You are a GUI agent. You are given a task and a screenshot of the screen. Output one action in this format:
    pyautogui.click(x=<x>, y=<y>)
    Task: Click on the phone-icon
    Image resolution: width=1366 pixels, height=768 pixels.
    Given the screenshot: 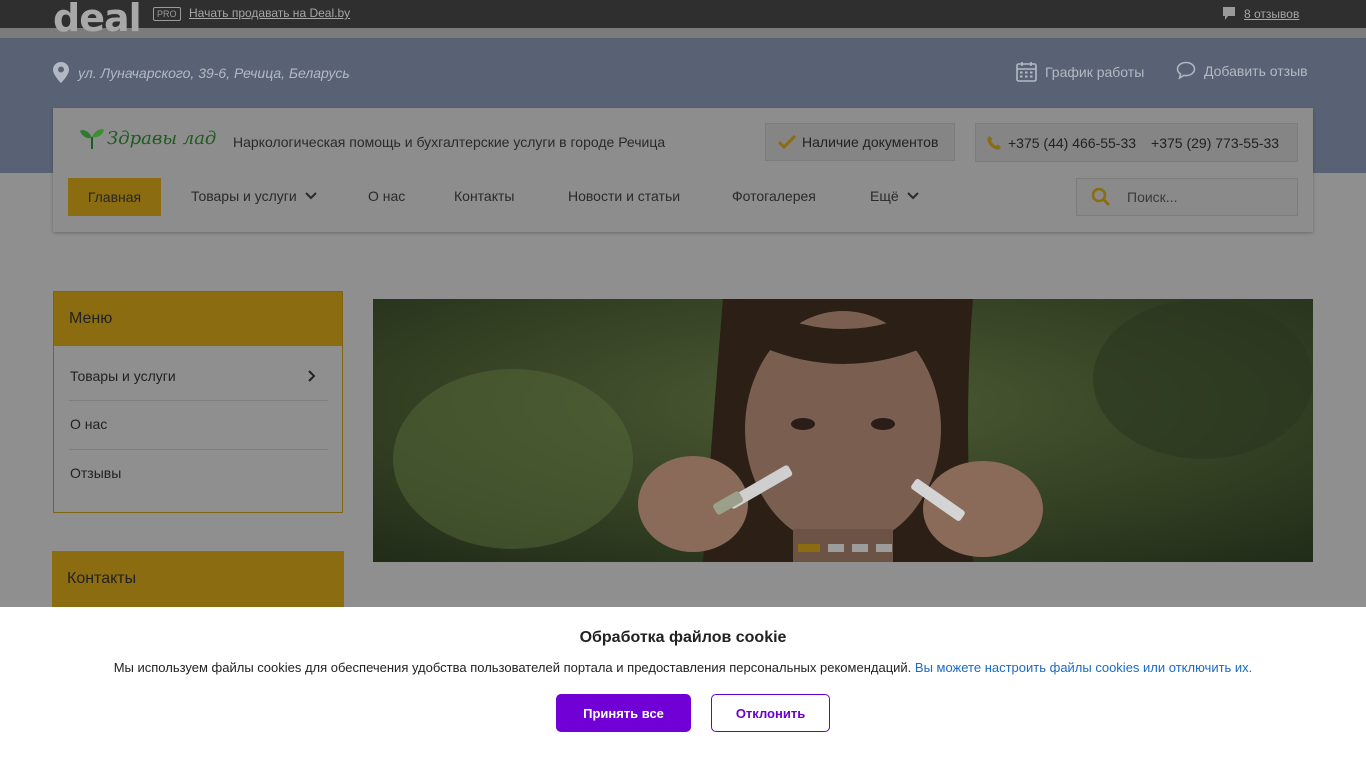 What is the action you would take?
    pyautogui.click(x=994, y=142)
    